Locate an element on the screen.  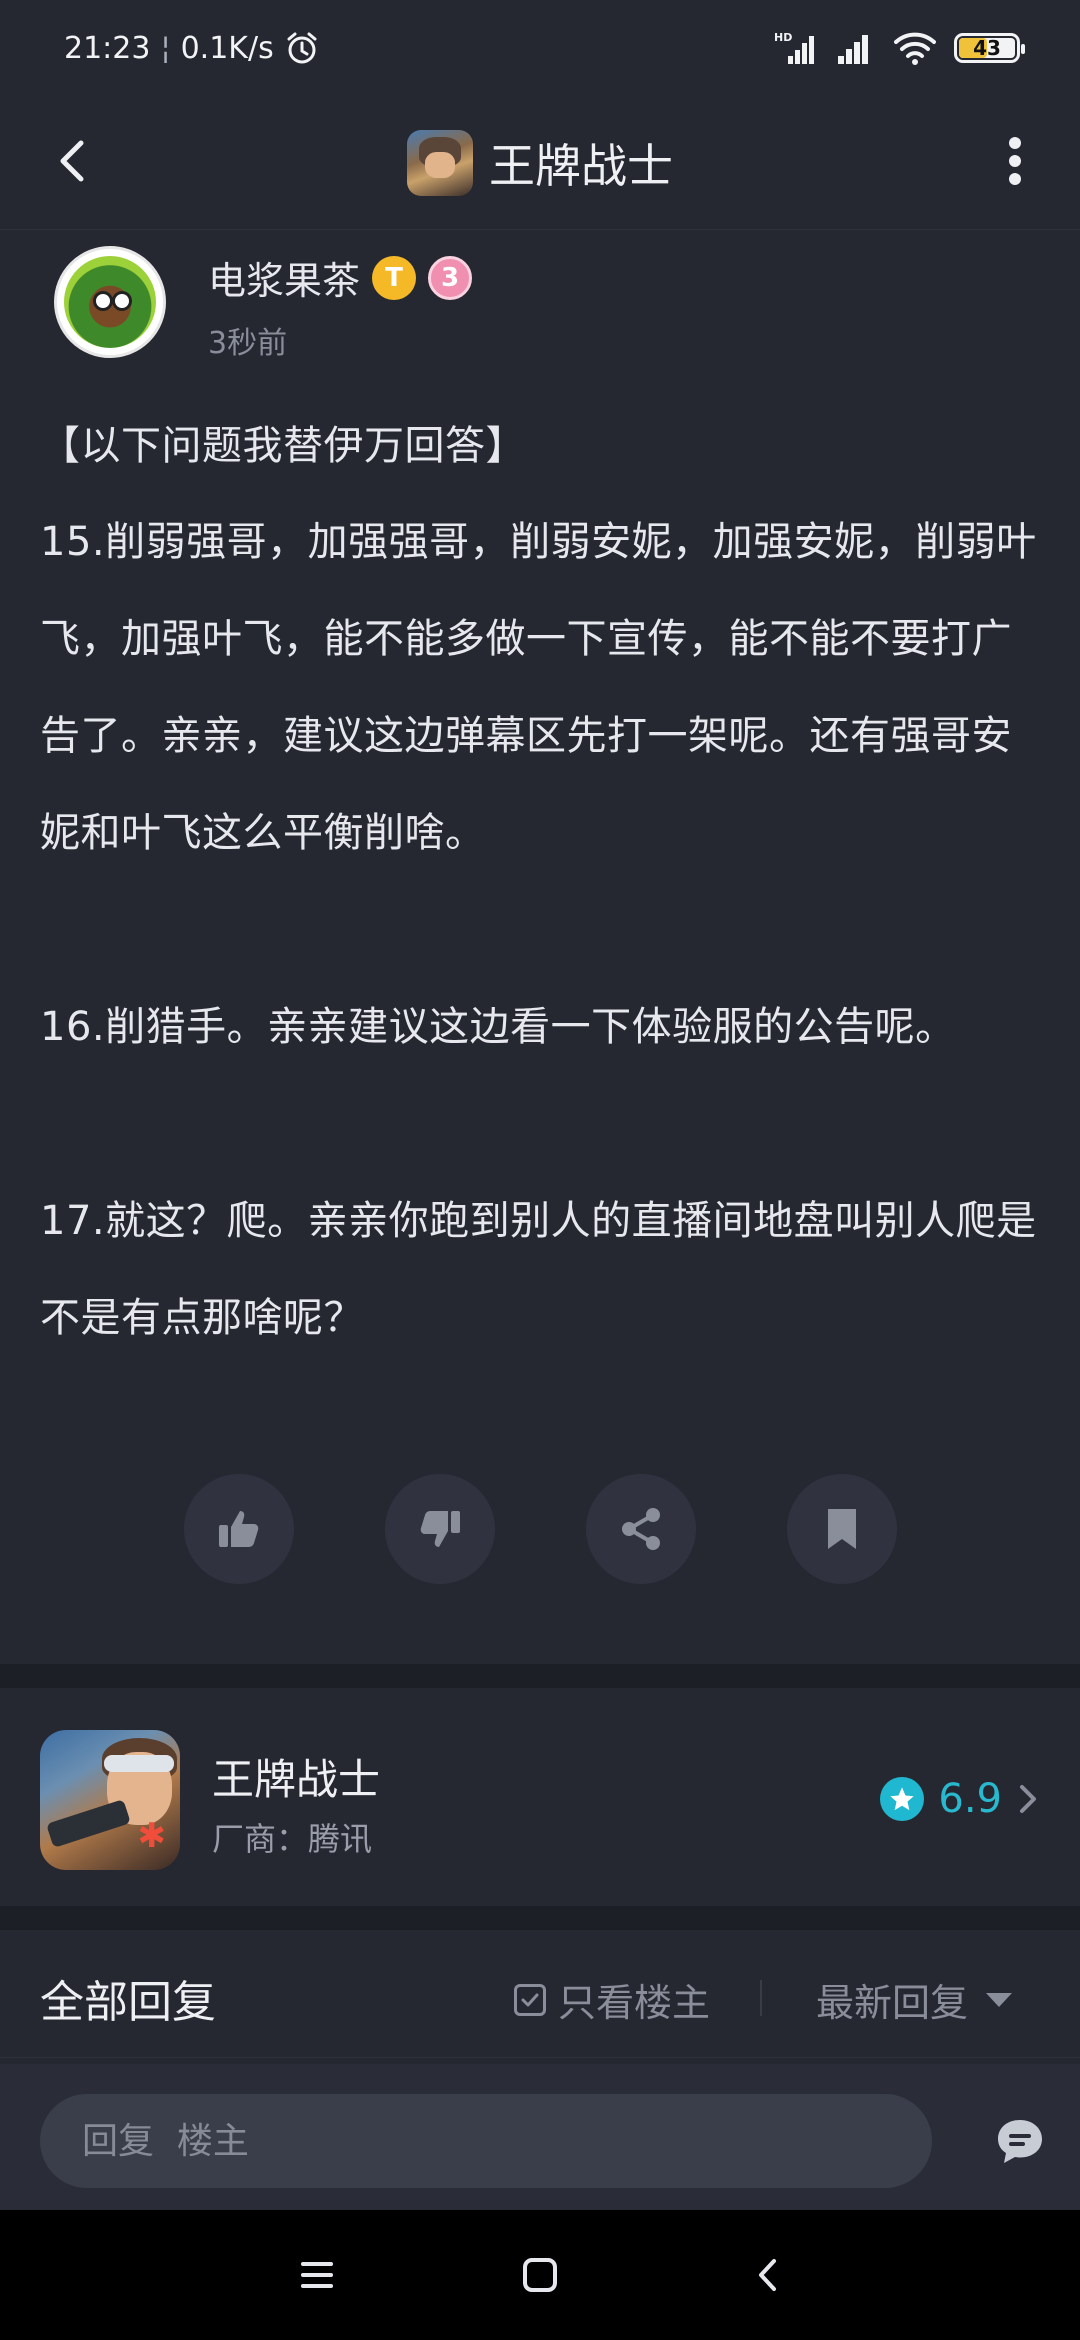
post-actions is located at coordinates (540, 1529).